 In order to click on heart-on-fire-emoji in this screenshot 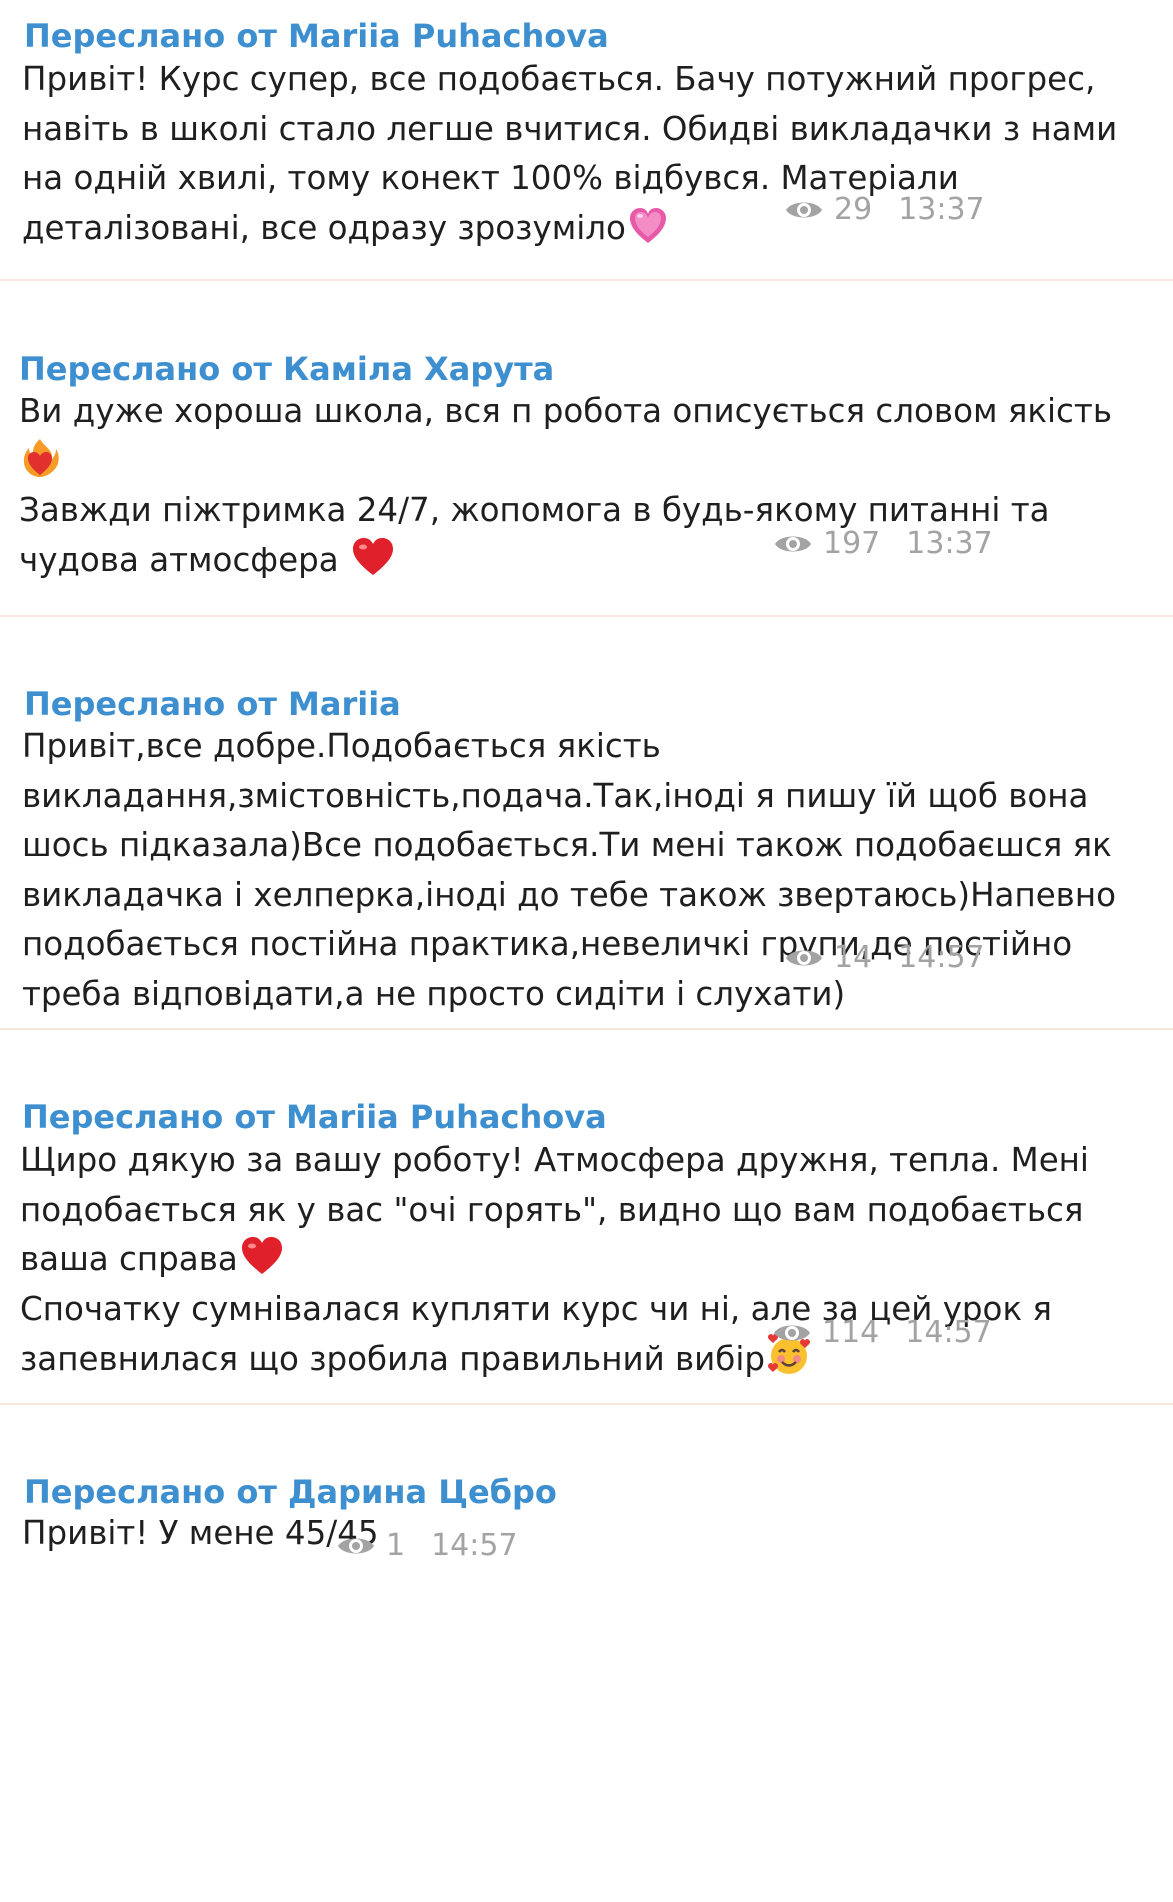, I will do `click(40, 465)`.